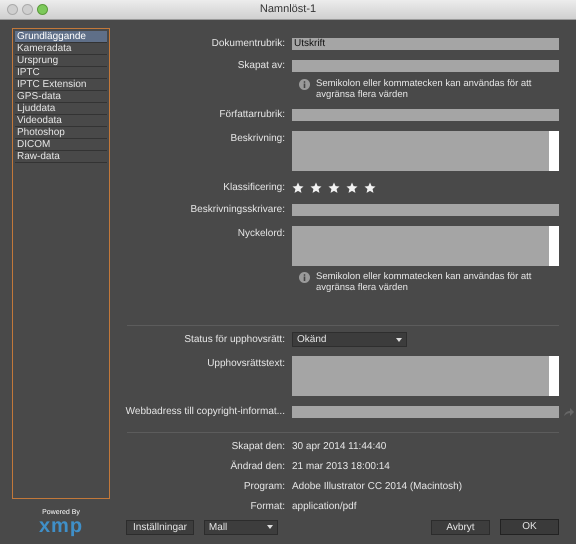  What do you see at coordinates (339, 447) in the screenshot?
I see `info-value: 30 apr 2014 11:44:40` at bounding box center [339, 447].